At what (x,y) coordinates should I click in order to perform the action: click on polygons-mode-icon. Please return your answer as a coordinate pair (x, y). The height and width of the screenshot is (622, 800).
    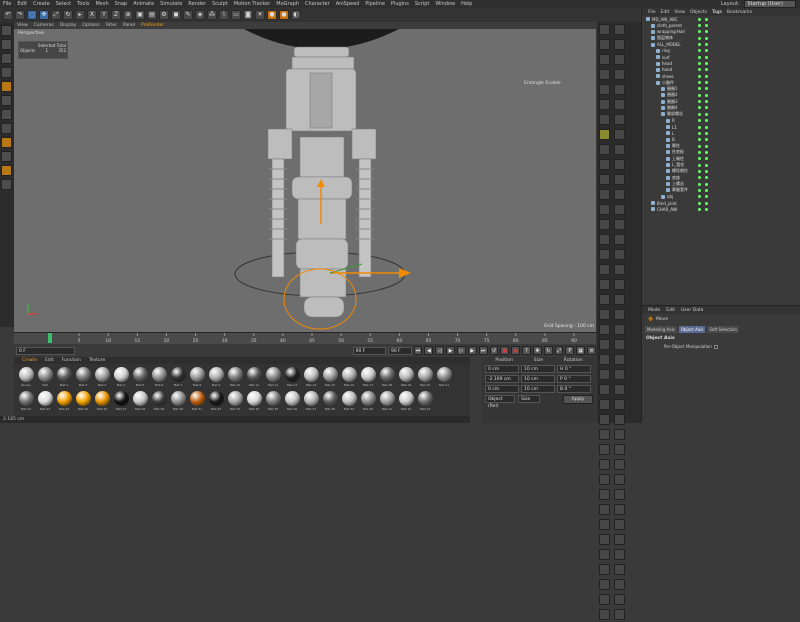
    Looking at the image, I should click on (6, 114).